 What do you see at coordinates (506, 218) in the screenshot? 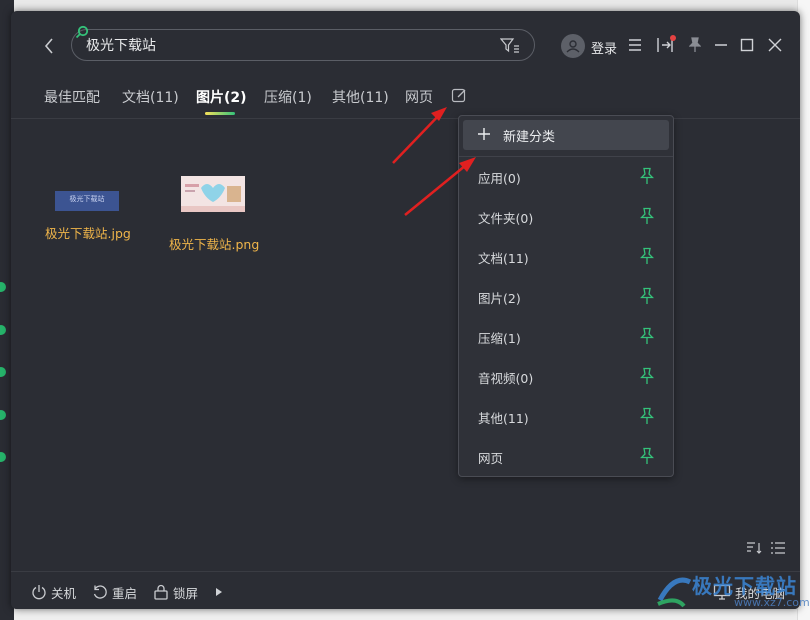
I see `menu-item-label: 文件夹(0)` at bounding box center [506, 218].